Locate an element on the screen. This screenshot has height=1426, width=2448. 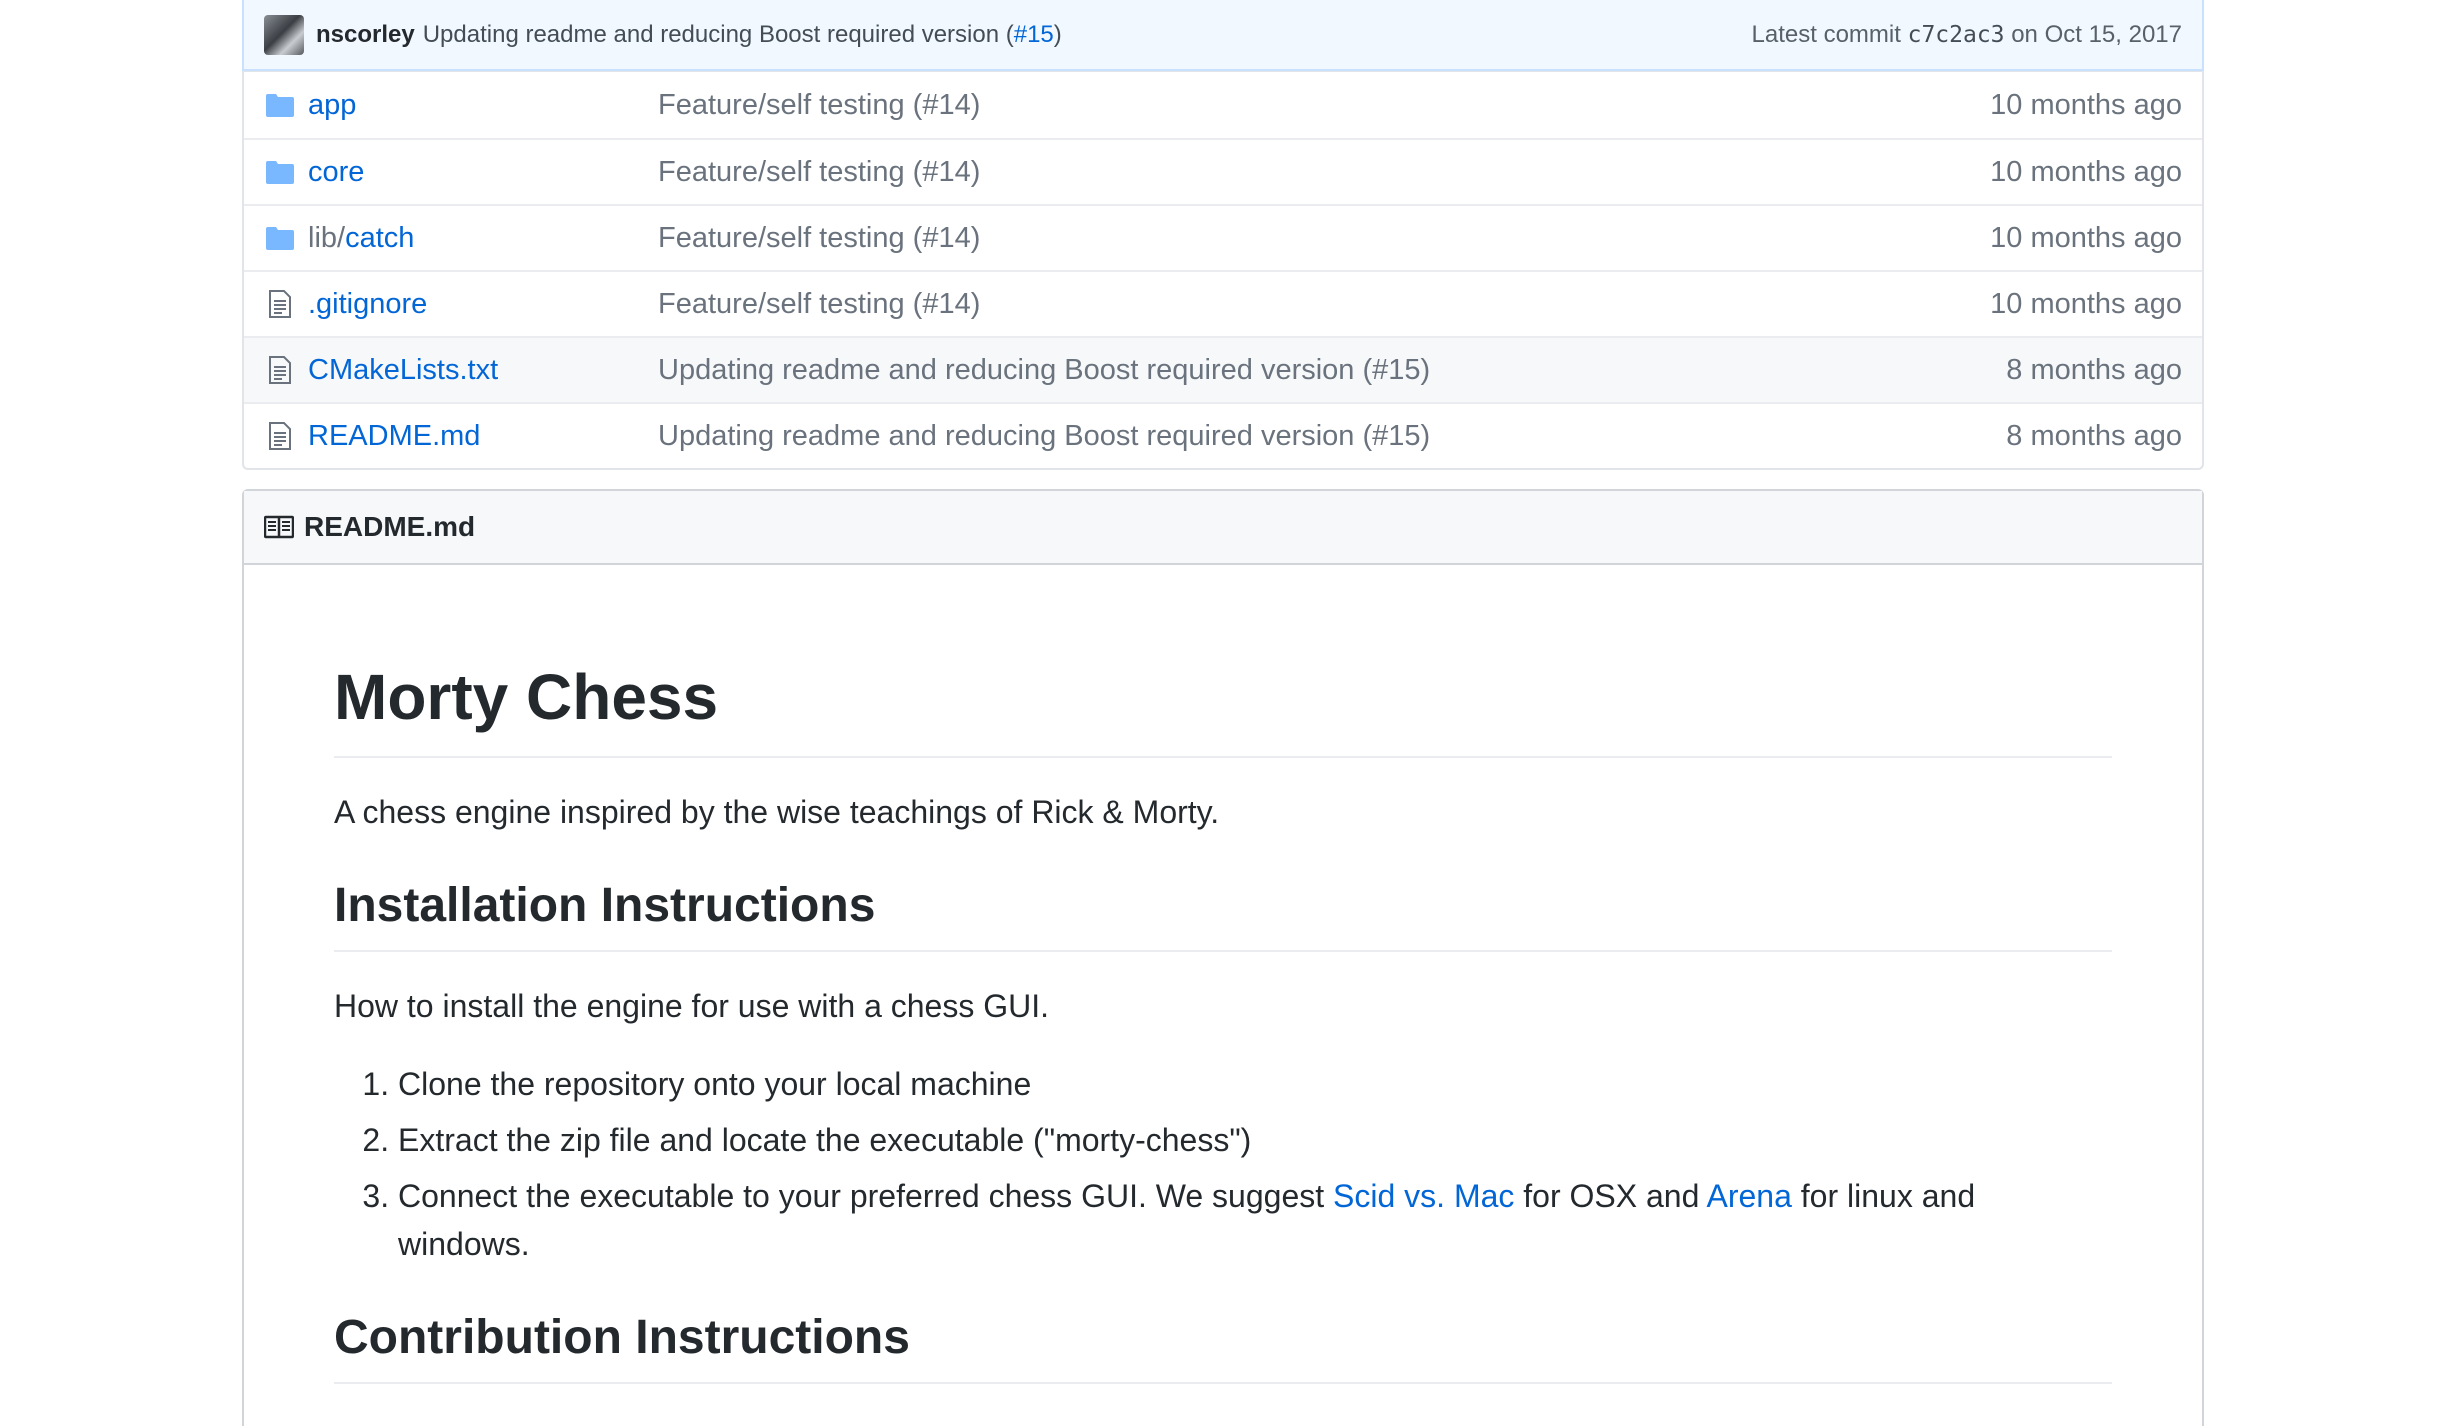
author-avatar is located at coordinates (284, 34).